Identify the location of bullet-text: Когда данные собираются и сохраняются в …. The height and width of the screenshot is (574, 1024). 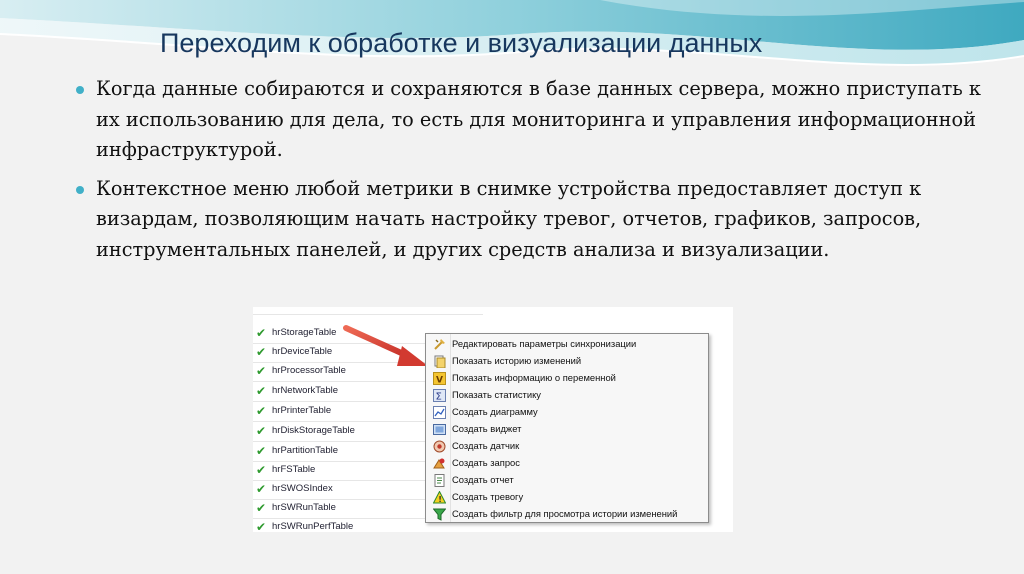
(538, 119).